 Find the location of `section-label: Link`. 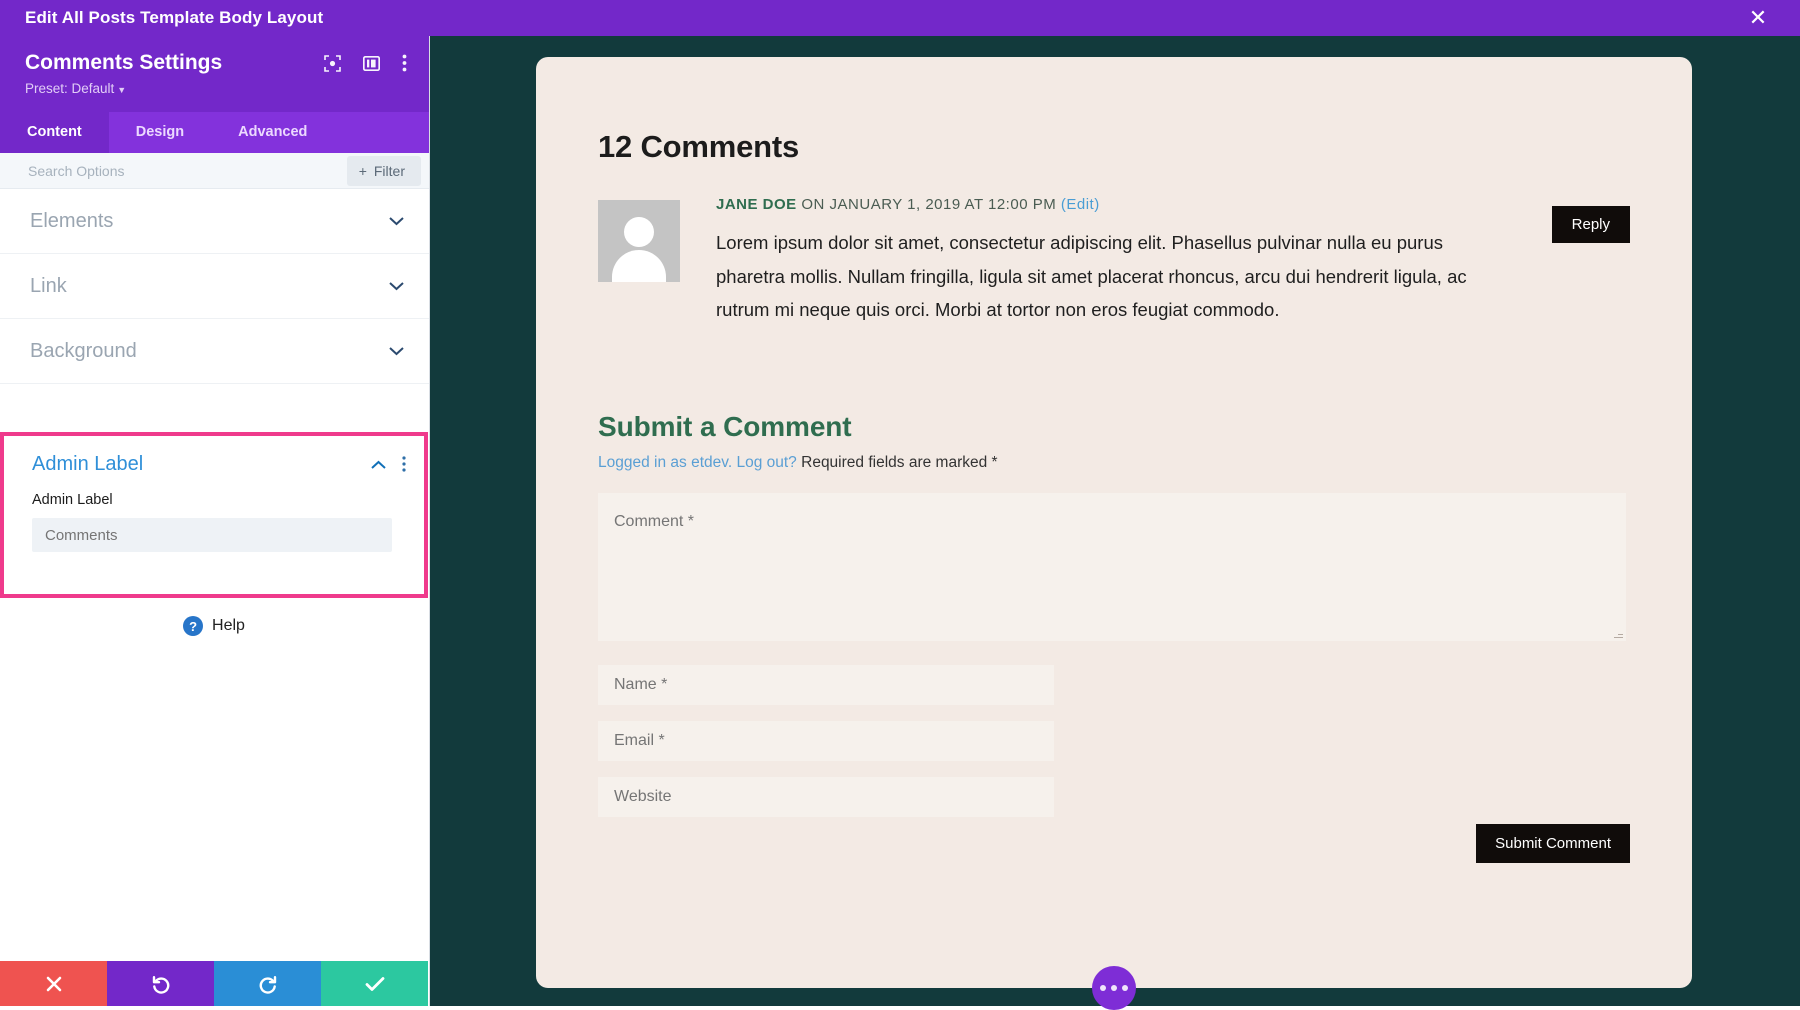

section-label: Link is located at coordinates (48, 285).